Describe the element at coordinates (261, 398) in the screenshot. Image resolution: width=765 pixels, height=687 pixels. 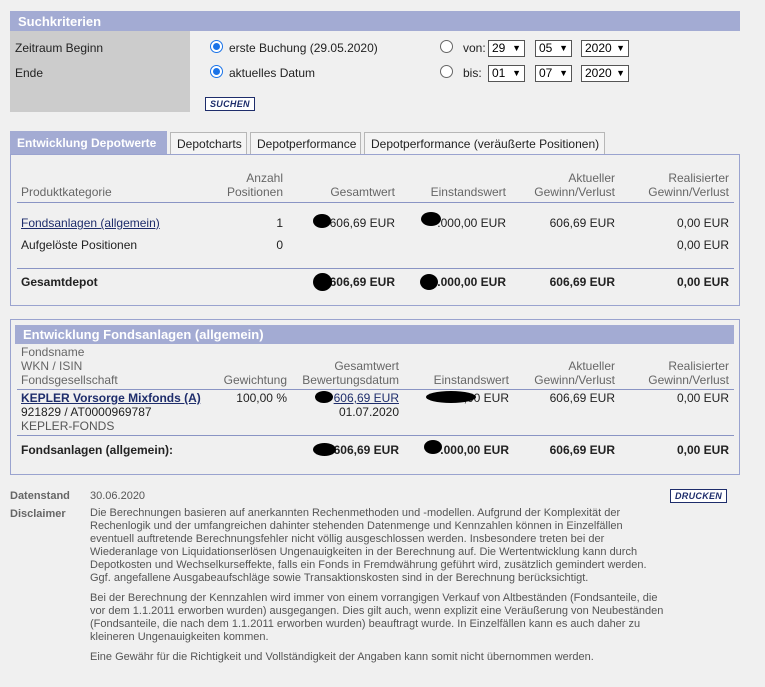
I see `fund-weight: 100,00 %` at that location.